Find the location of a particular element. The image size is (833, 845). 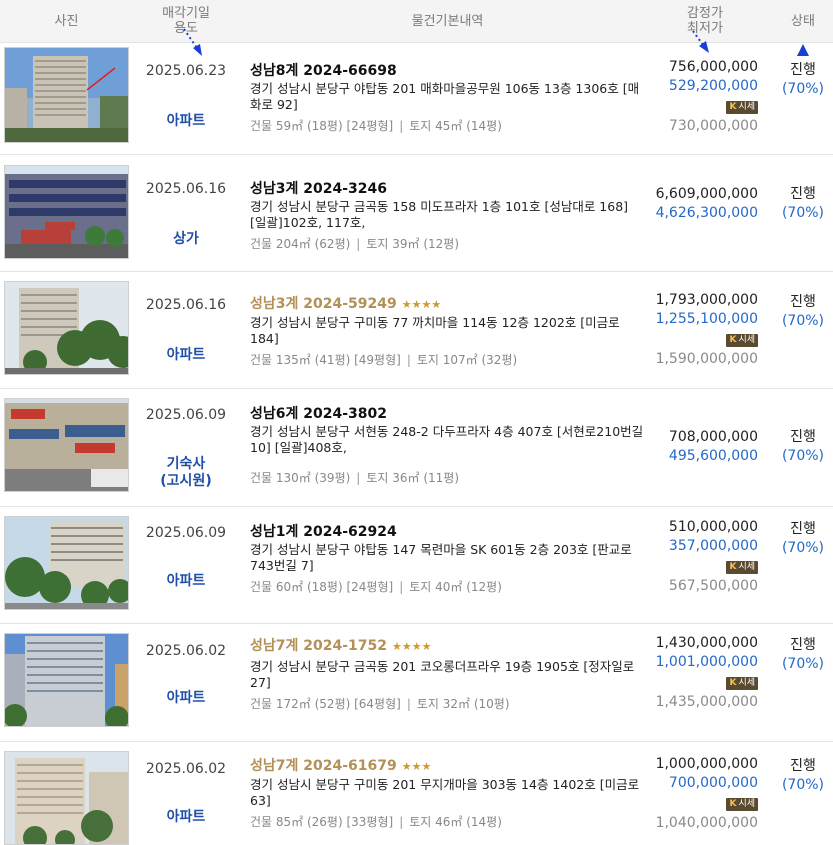

auction-date: 2025.06.16 is located at coordinates (186, 189).